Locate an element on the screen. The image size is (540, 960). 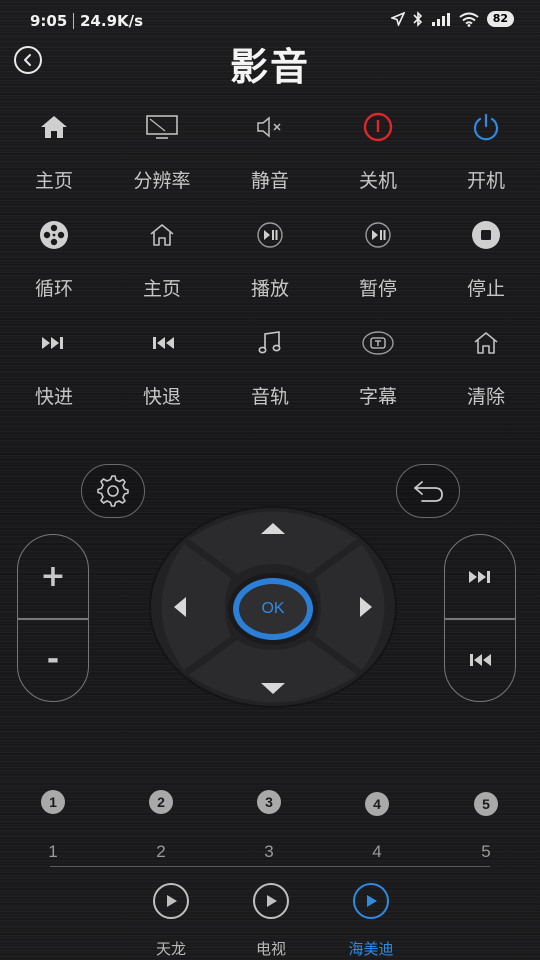
subtitle-icon is located at coordinates (378, 343).